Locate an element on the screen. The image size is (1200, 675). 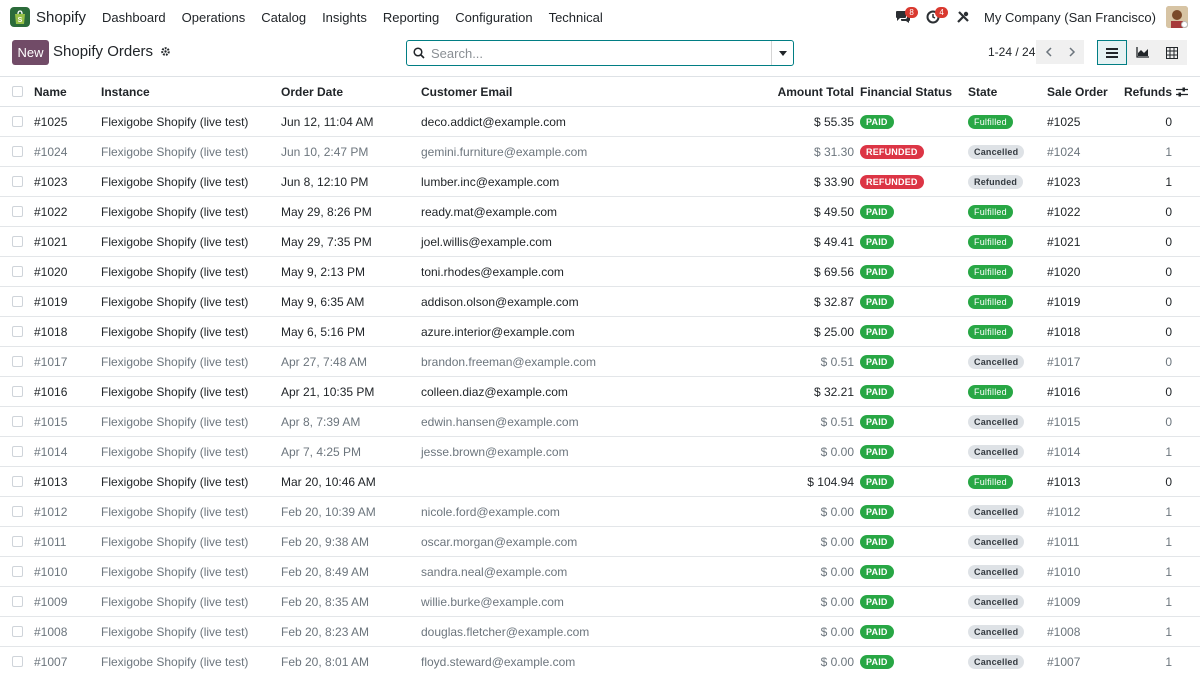
col-instance: Instance is located at coordinates (125, 91).